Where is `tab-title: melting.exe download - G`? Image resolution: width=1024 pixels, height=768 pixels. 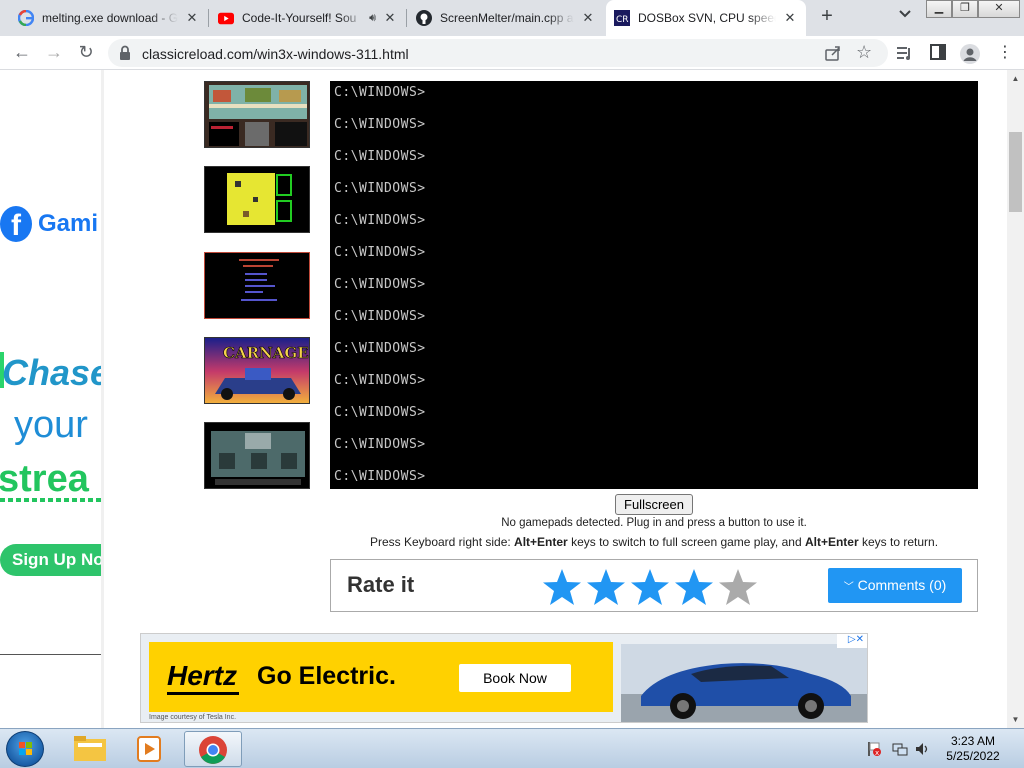
tab-title: melting.exe download - G is located at coordinates (110, 18).